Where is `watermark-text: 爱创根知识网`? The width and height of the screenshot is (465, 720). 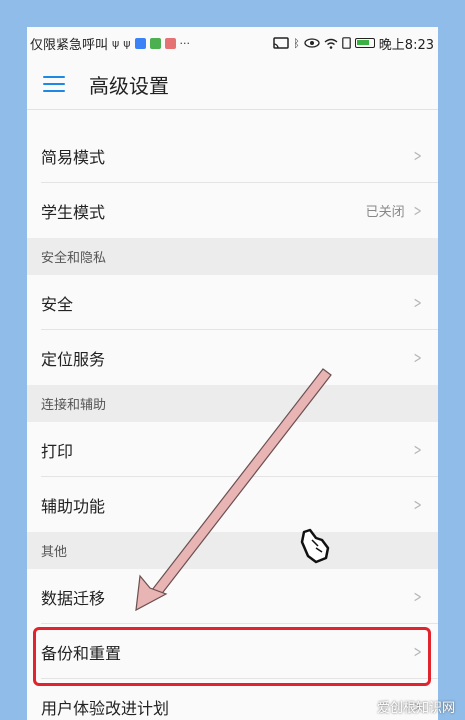
watermark-text: 爱创根知识网 is located at coordinates (415, 708).